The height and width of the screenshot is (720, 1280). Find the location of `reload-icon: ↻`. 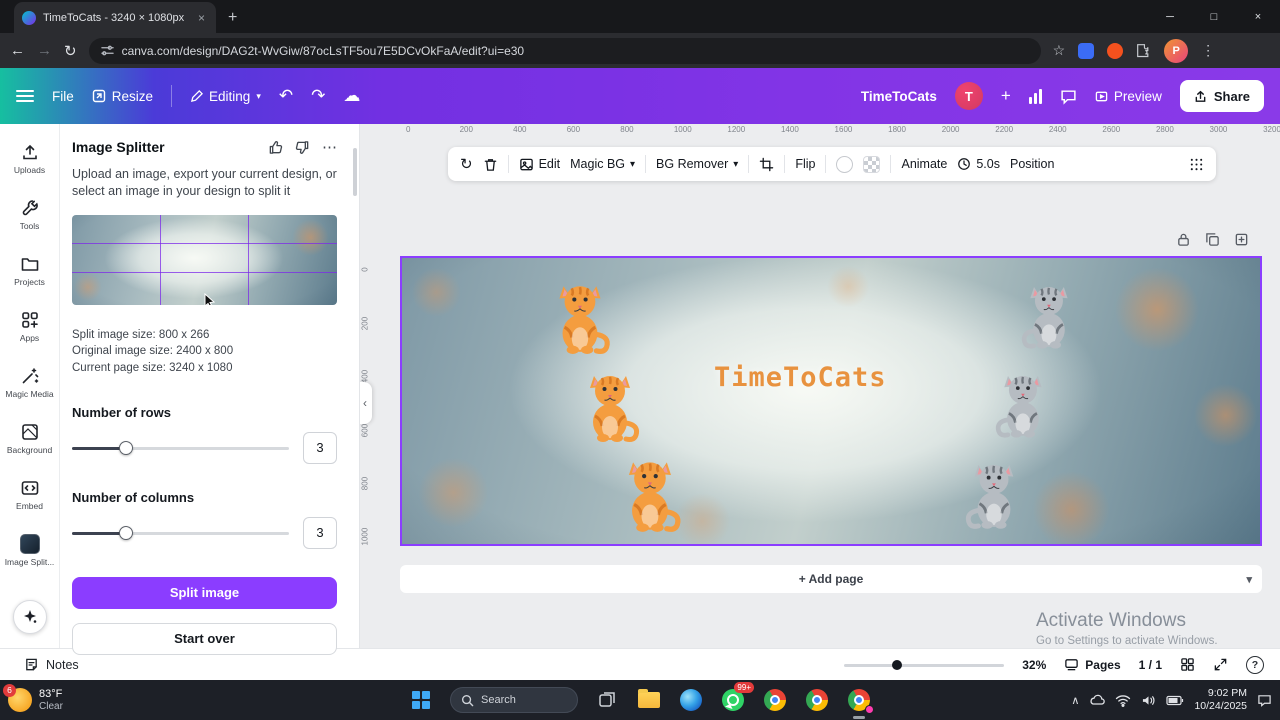

reload-icon: ↻ is located at coordinates (70, 51).